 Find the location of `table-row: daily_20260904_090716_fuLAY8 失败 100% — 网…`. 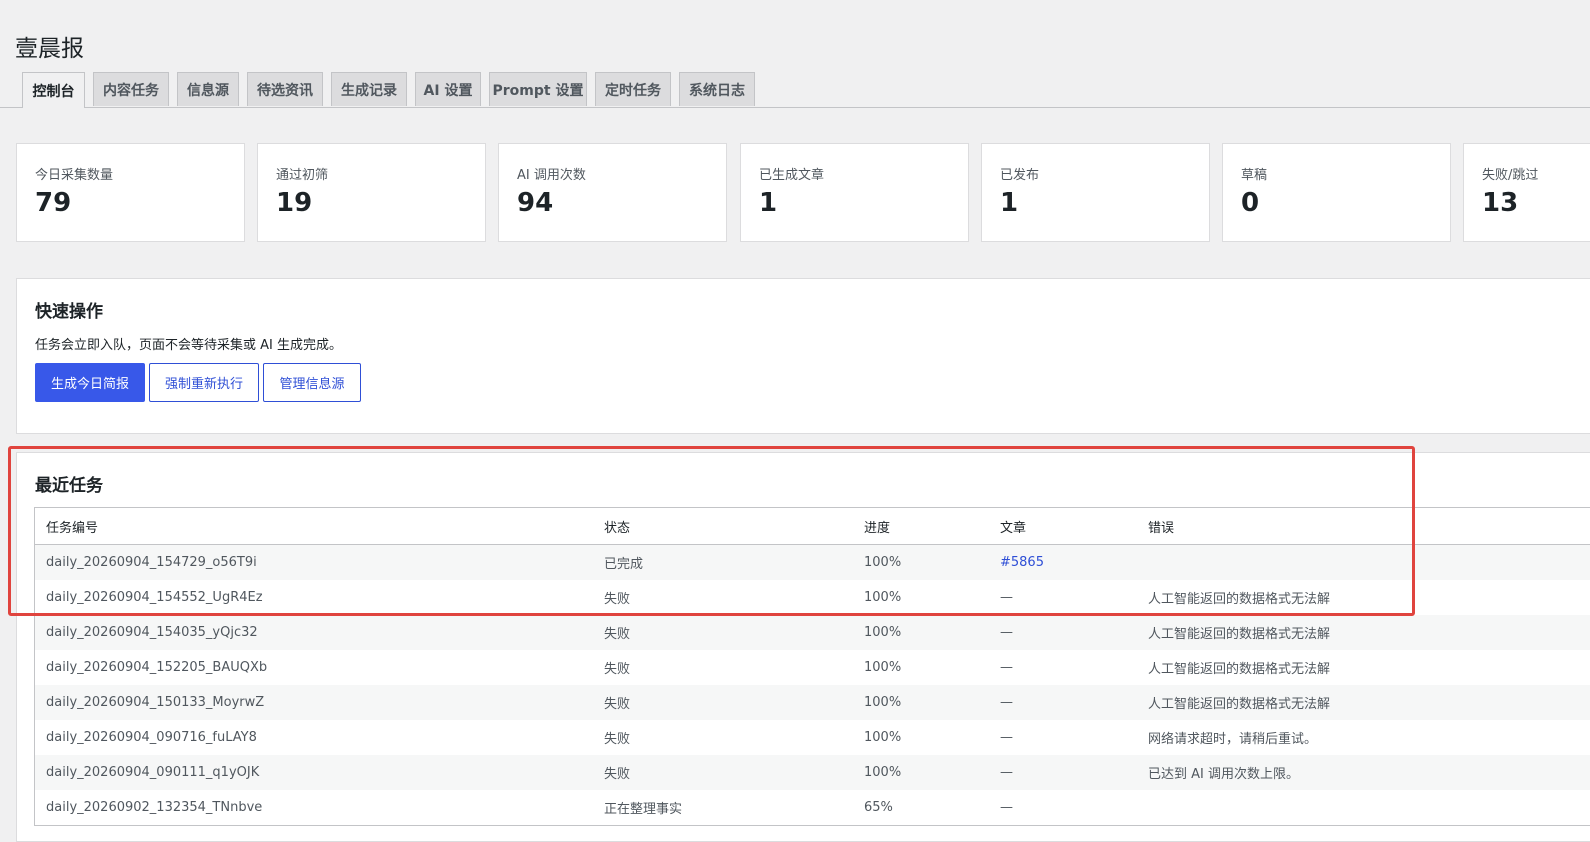

table-row: daily_20260904_090716_fuLAY8 失败 100% — 网… is located at coordinates (812, 737).